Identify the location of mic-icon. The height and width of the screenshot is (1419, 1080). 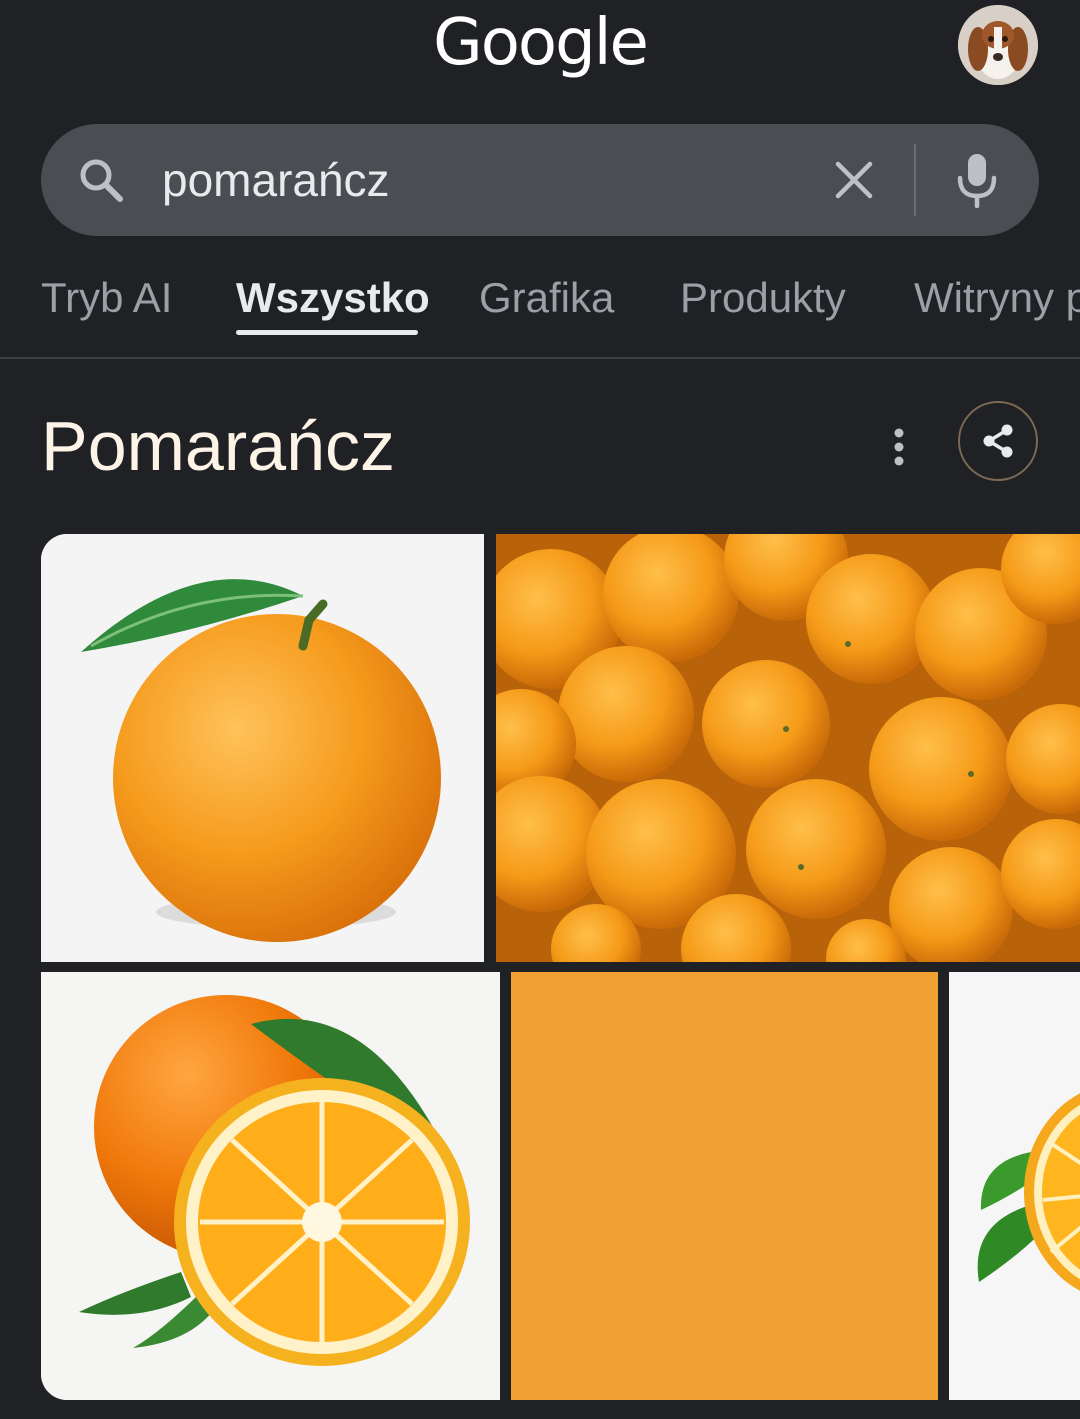
(977, 180).